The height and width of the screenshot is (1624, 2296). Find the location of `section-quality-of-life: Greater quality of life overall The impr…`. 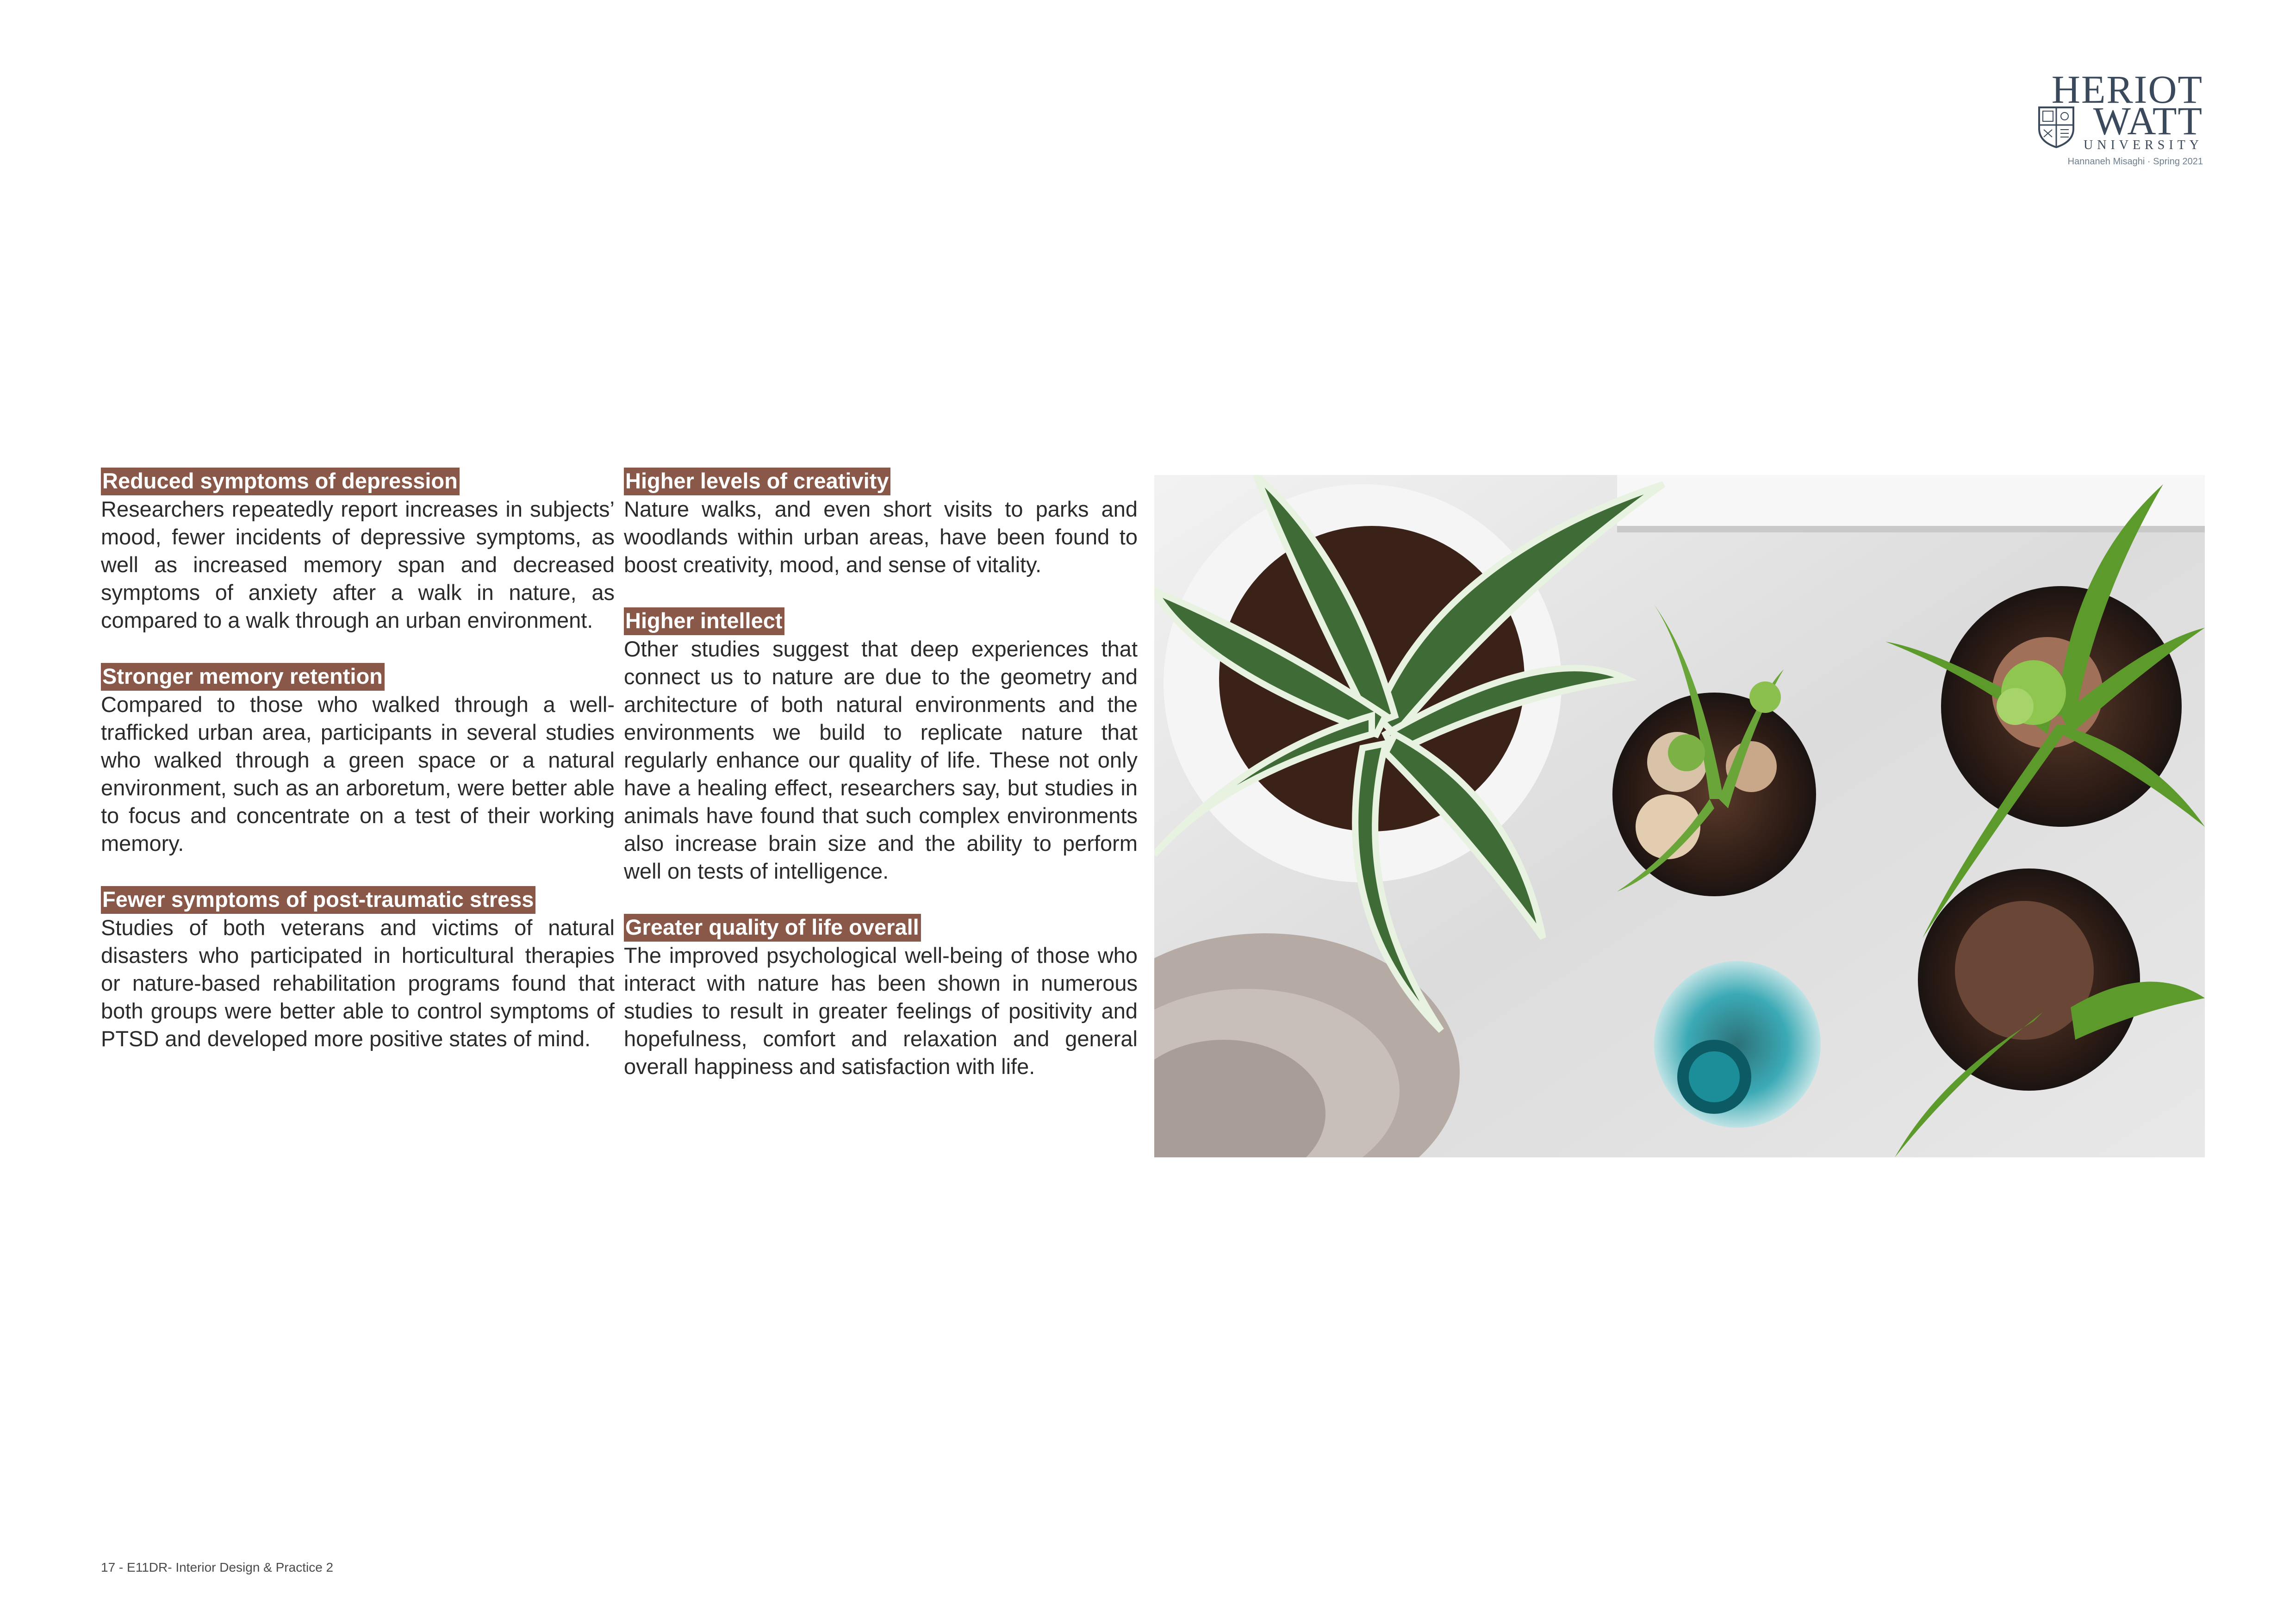

section-quality-of-life: Greater quality of life overall The impr… is located at coordinates (881, 997).